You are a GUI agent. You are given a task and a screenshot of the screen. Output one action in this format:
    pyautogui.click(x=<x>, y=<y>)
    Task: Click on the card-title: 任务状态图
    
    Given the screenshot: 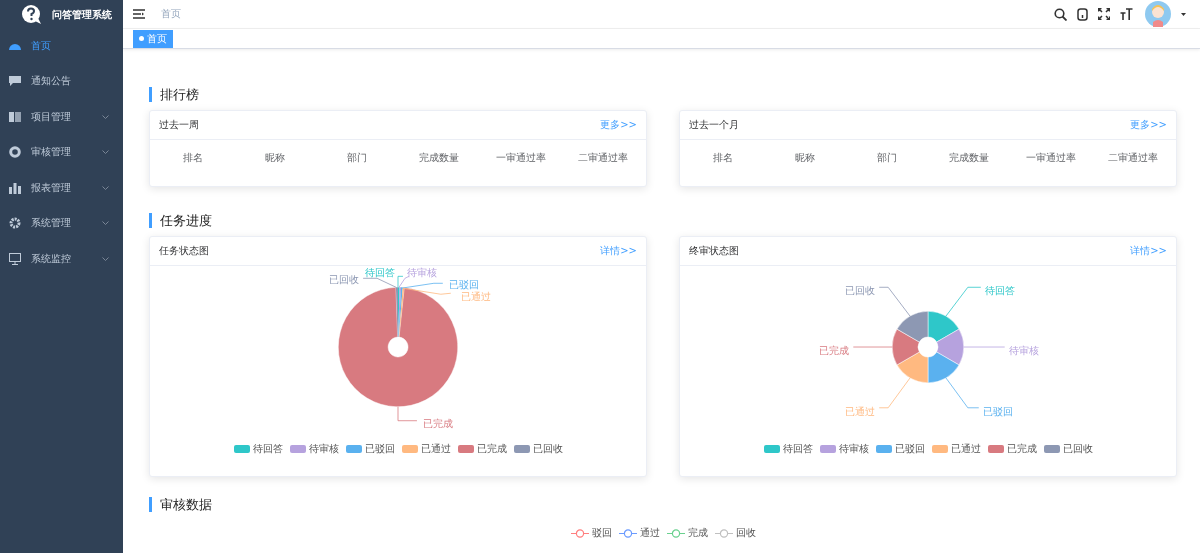 What is the action you would take?
    pyautogui.click(x=184, y=251)
    